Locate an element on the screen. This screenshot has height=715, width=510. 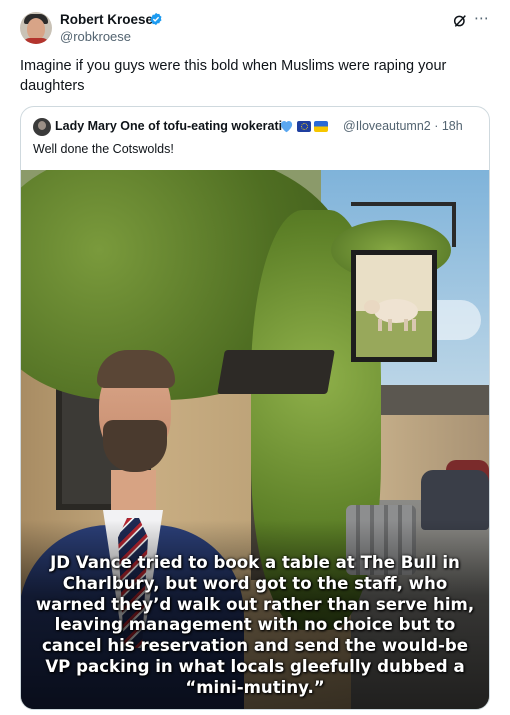
grok-icon is located at coordinates (460, 21).